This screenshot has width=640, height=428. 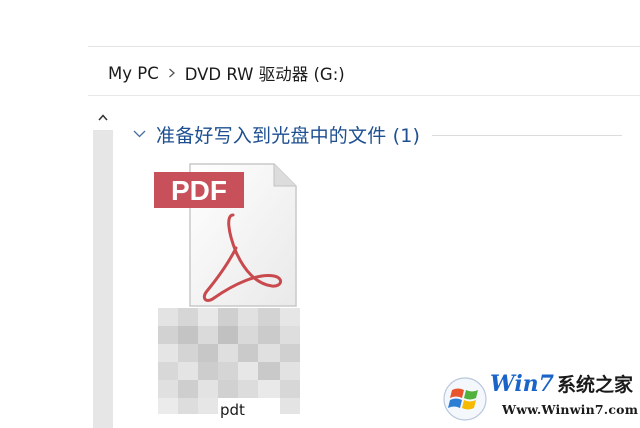 I want to click on site-watermark: Win7 系统之家 Www.Winwin7.com, so click(x=539, y=395).